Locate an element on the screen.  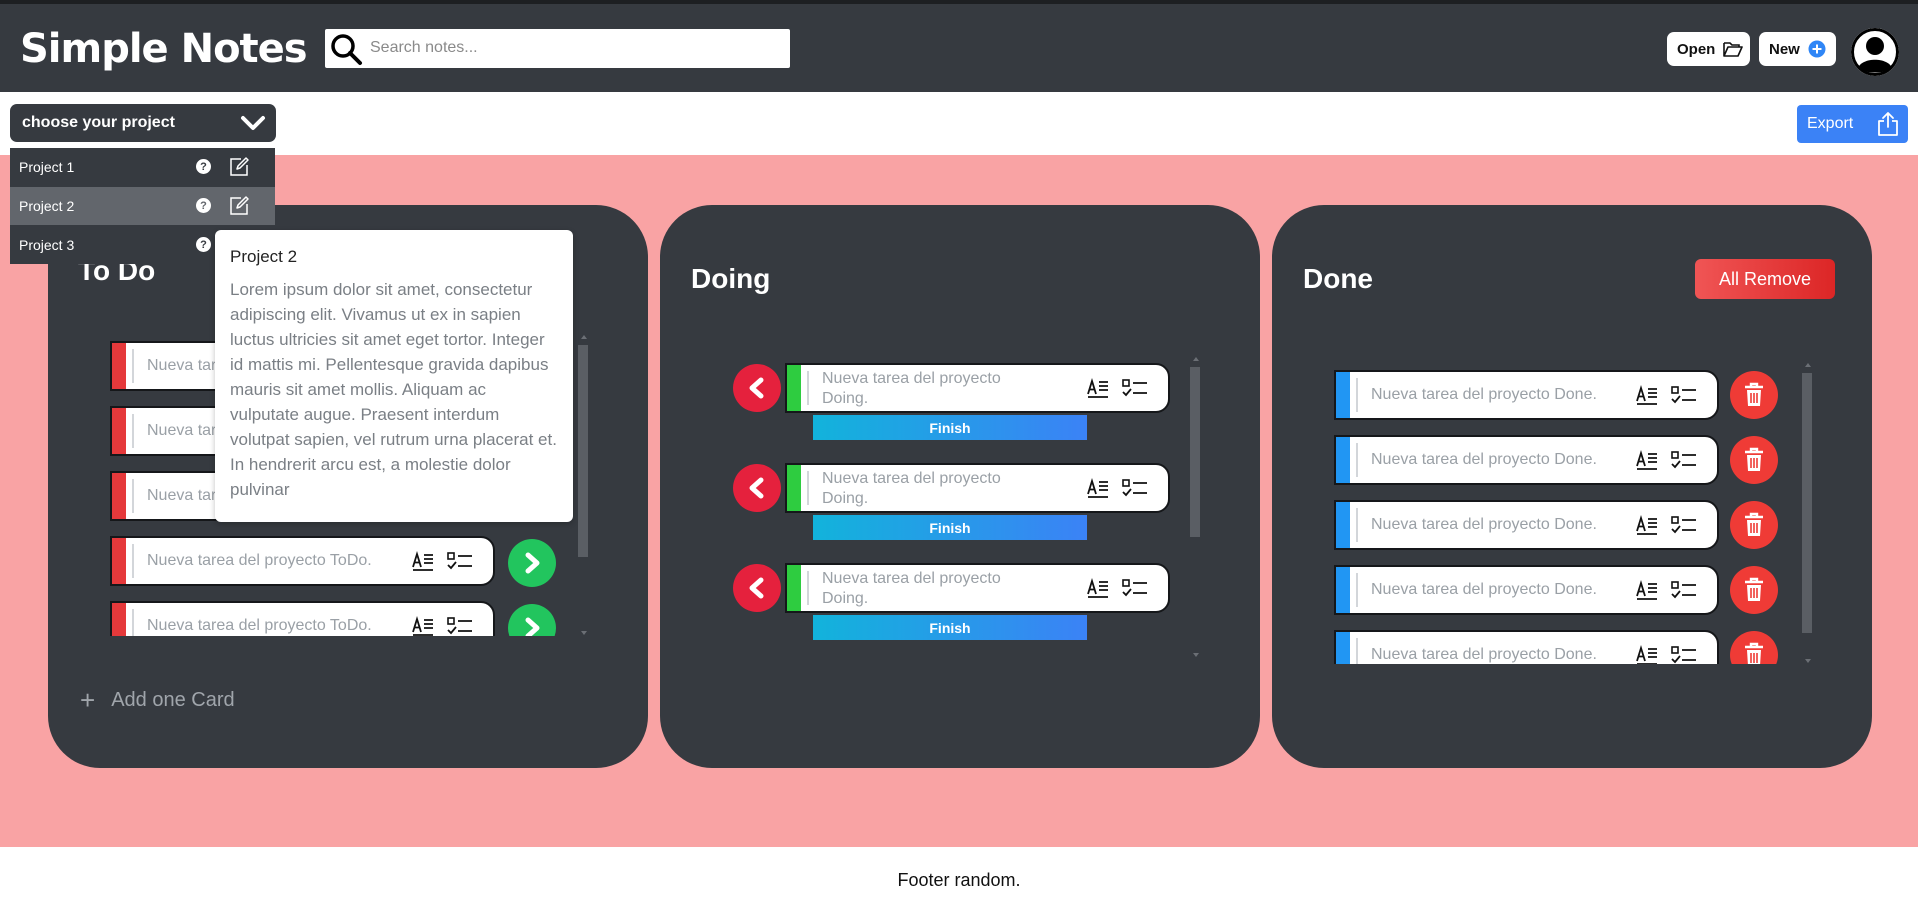
search-box is located at coordinates (557, 48).